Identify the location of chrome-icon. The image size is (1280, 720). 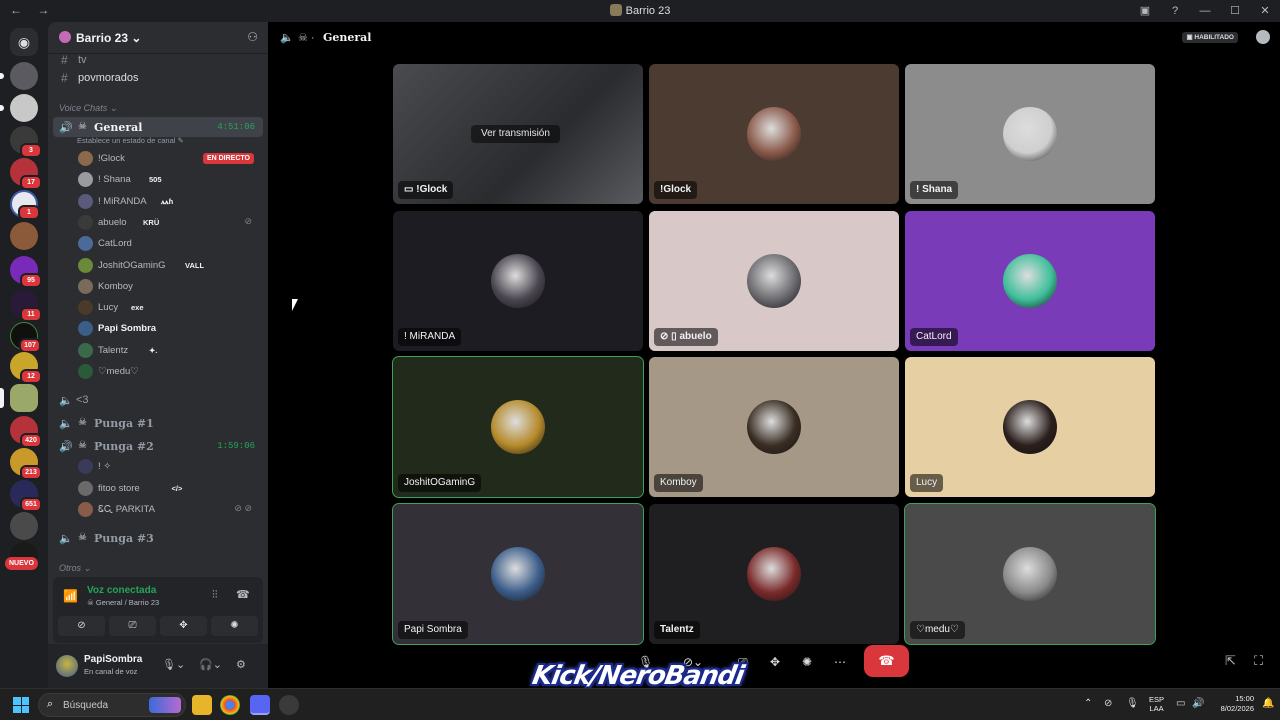
(230, 705).